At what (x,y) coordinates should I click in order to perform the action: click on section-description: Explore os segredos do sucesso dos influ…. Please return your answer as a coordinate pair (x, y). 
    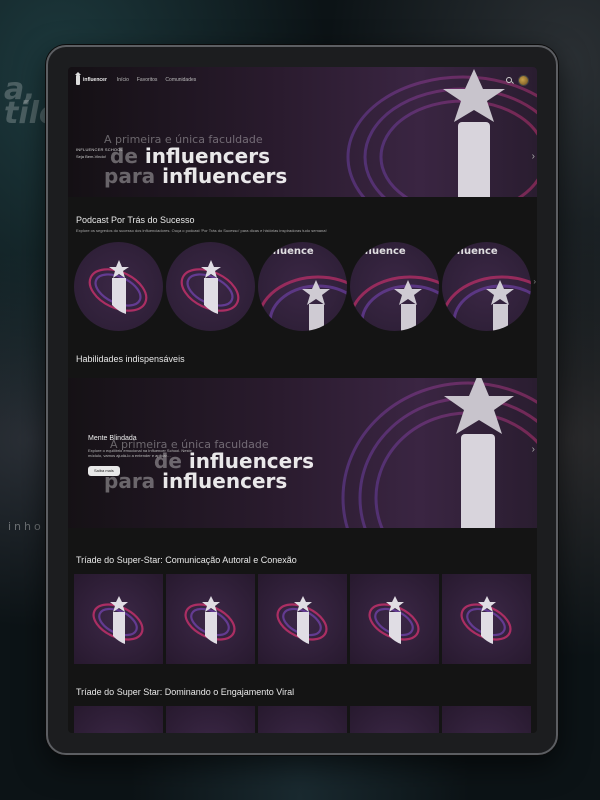
    Looking at the image, I should click on (201, 230).